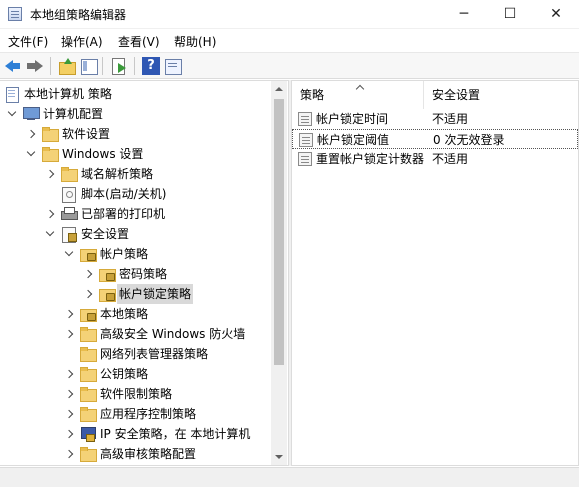  What do you see at coordinates (135, 134) in the screenshot?
I see `tree-item-software-settings: 软件设置` at bounding box center [135, 134].